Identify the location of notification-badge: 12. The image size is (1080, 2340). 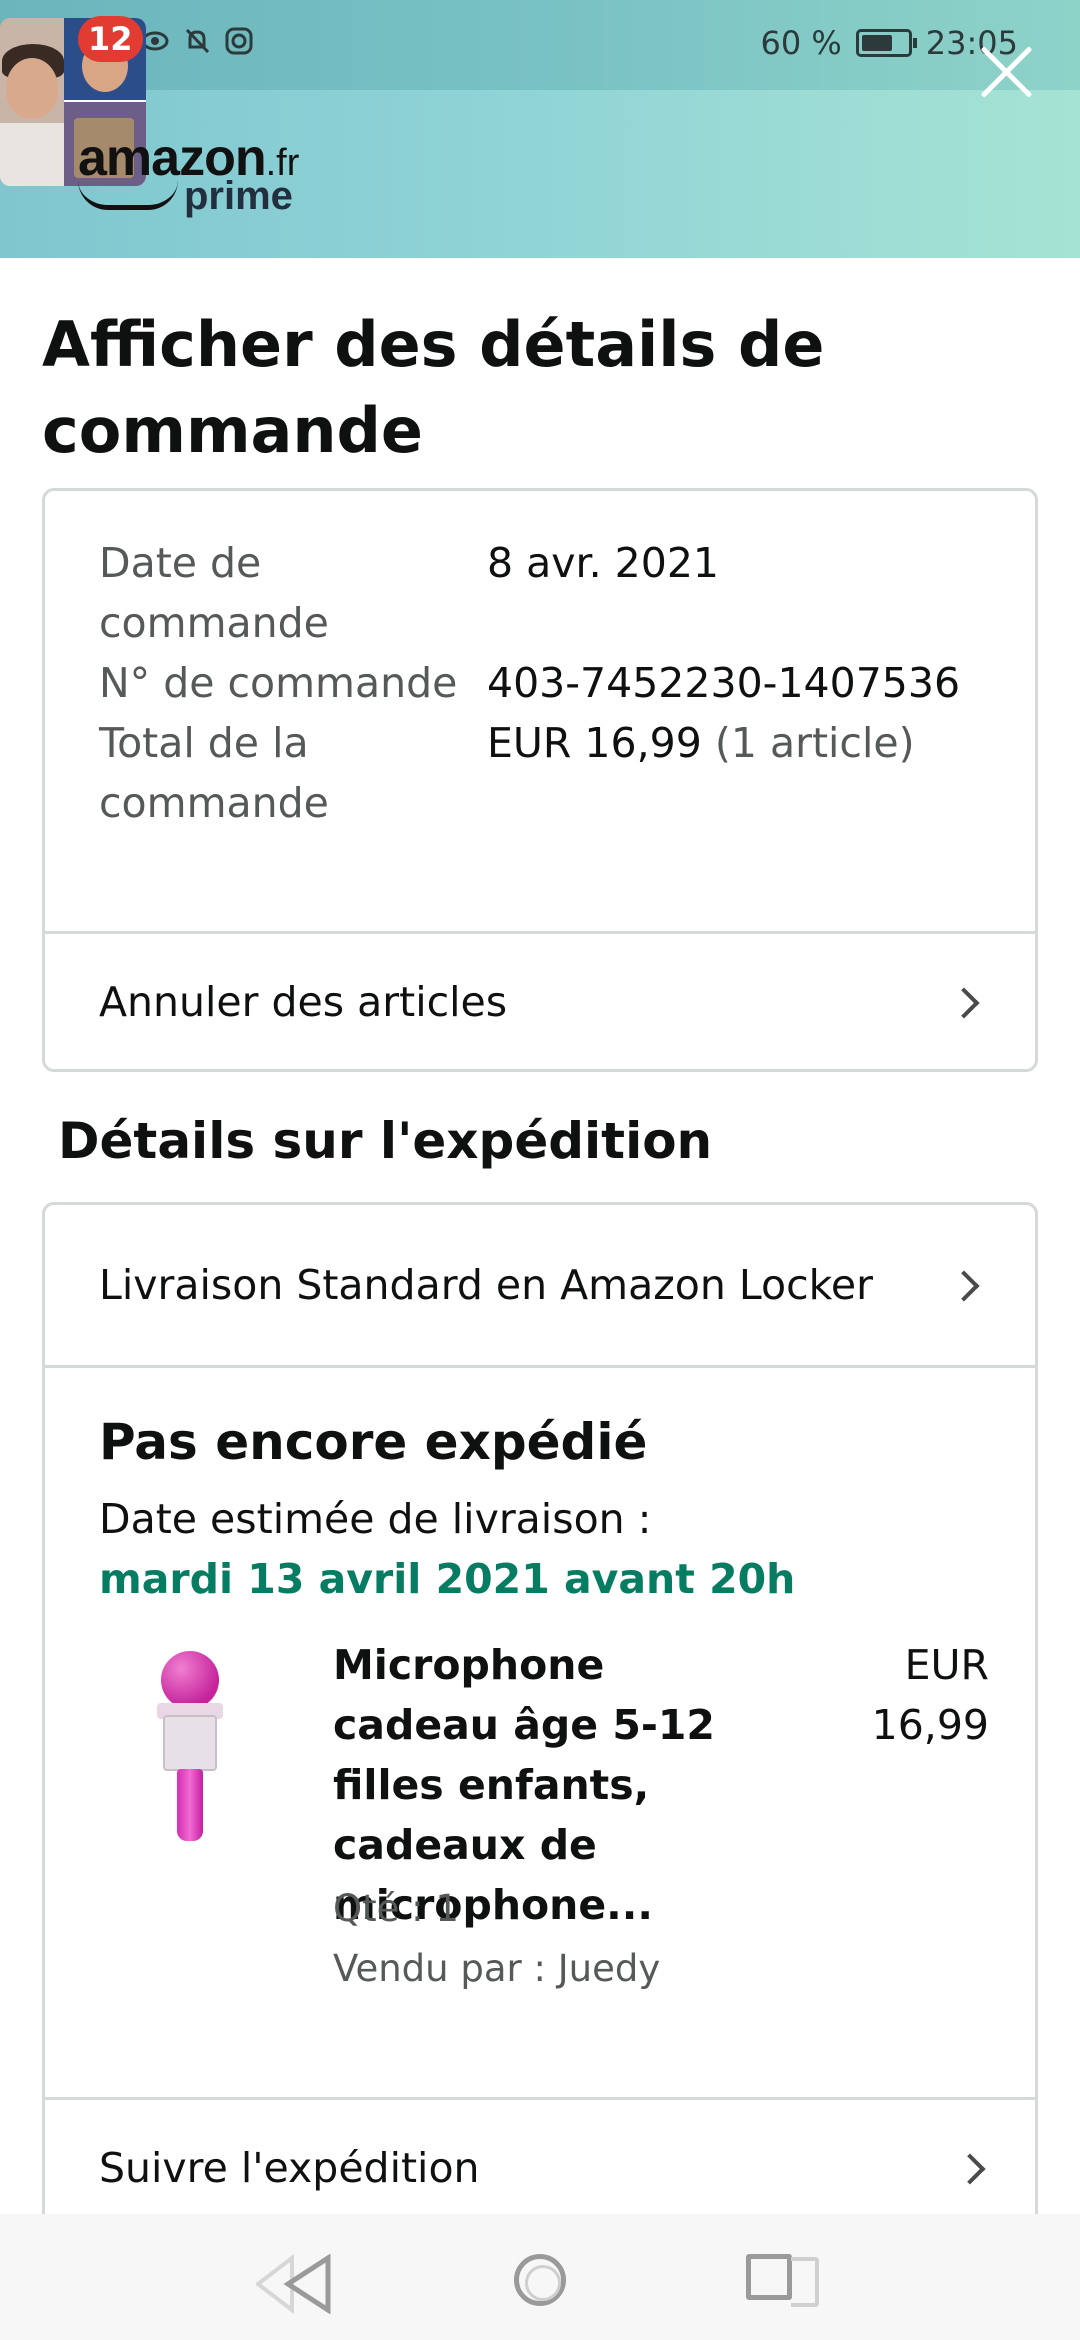
(110, 39).